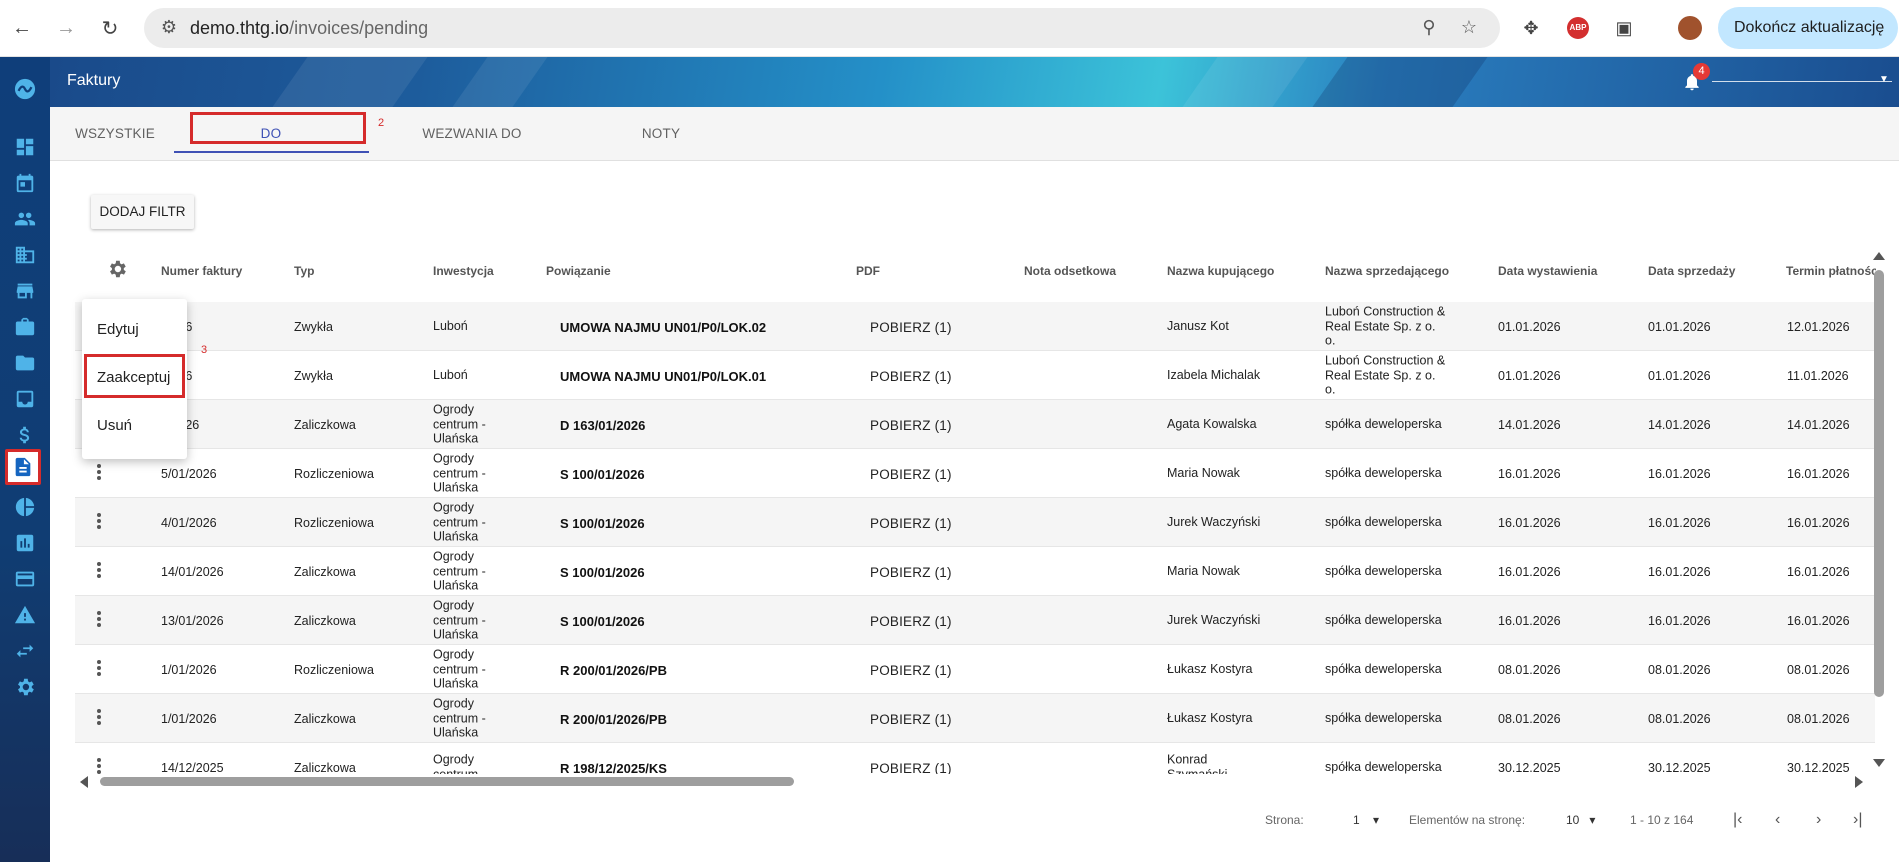 Image resolution: width=1899 pixels, height=862 pixels. I want to click on column-settings-icon, so click(117, 269).